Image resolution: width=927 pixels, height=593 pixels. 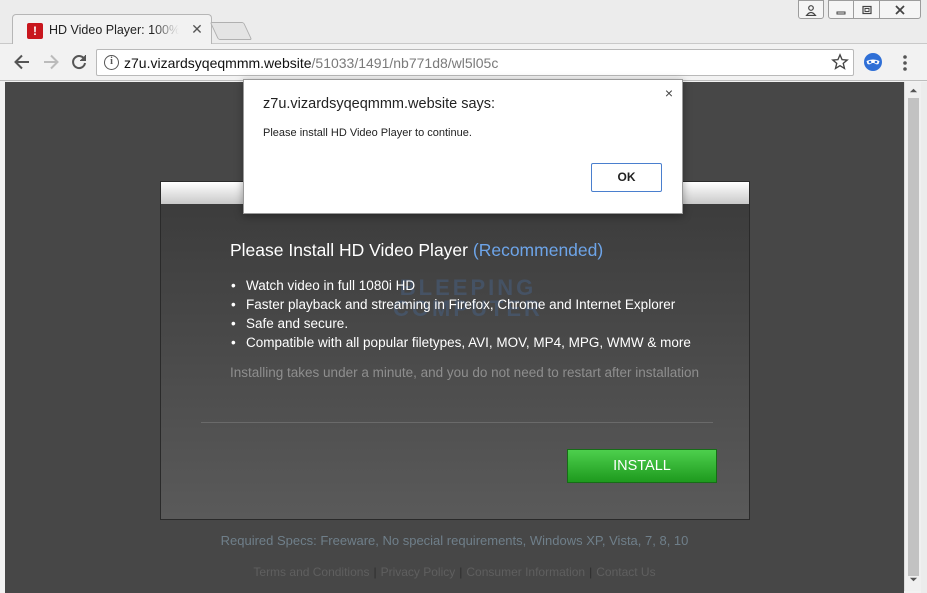 I want to click on close-icon, so click(x=900, y=10).